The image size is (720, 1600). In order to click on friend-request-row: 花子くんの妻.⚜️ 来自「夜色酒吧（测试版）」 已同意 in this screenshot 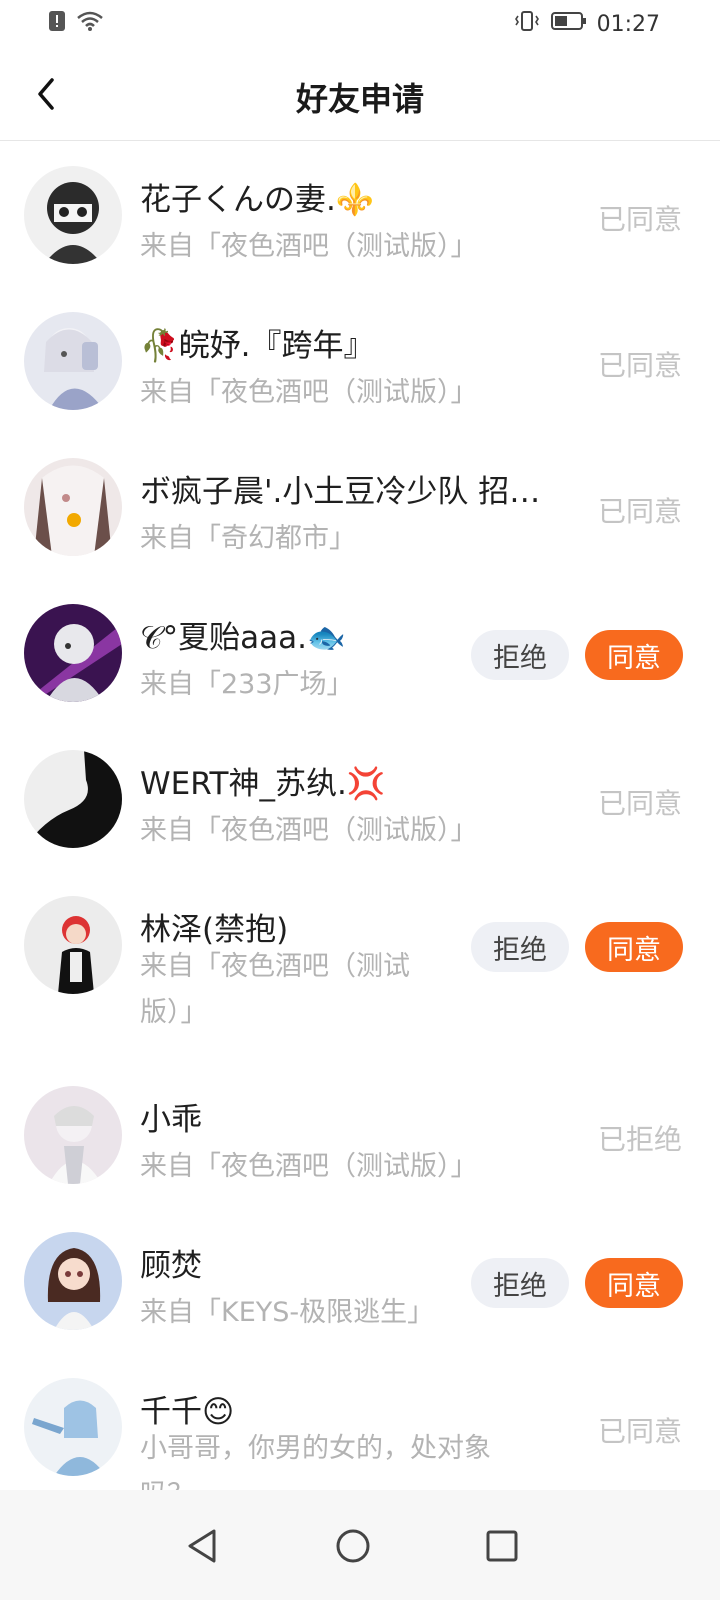, I will do `click(360, 215)`.